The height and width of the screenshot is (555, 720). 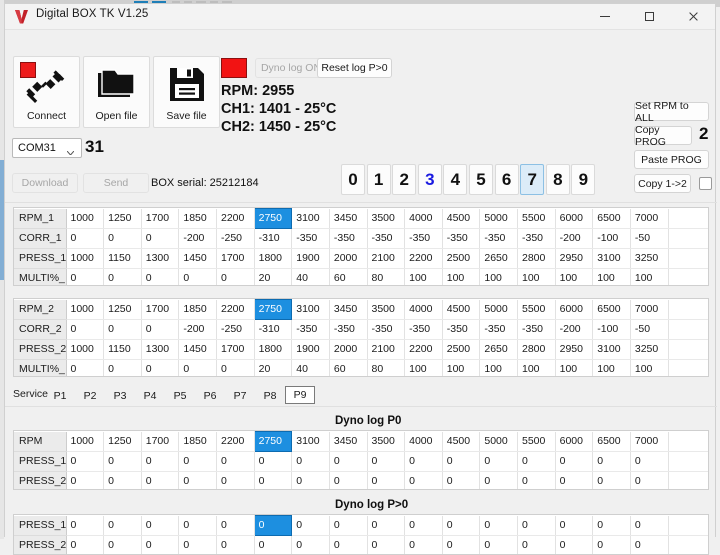 I want to click on table-cell: -50, so click(x=649, y=238).